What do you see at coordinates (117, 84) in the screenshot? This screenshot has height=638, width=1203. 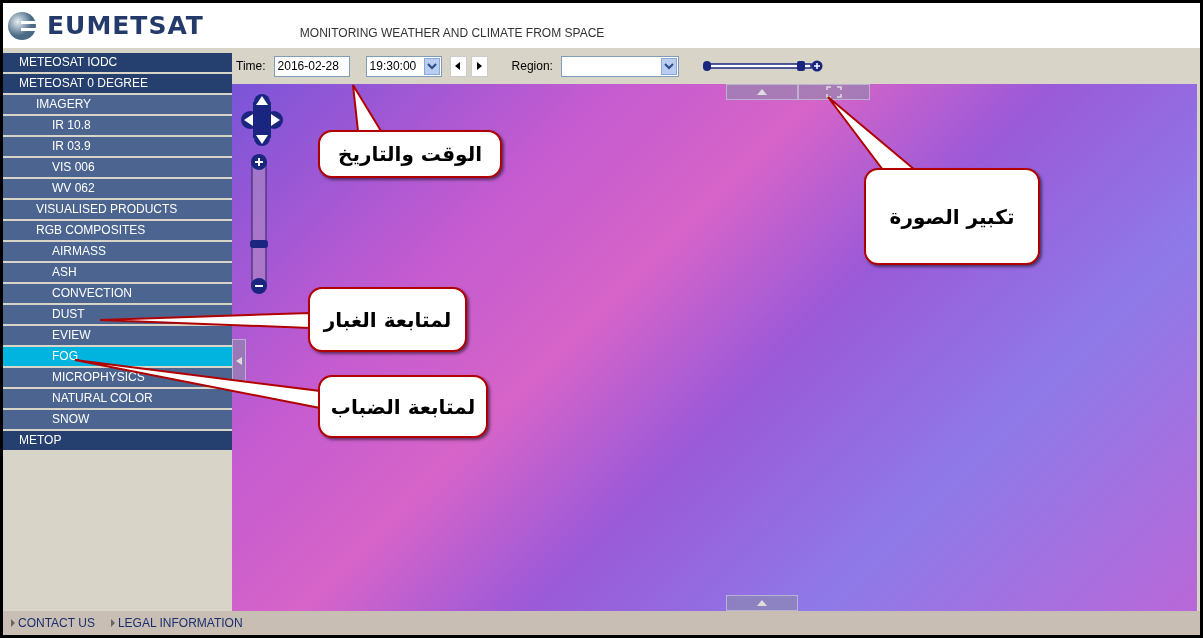 I see `menu-item: METEOSAT 0 DEGREE` at bounding box center [117, 84].